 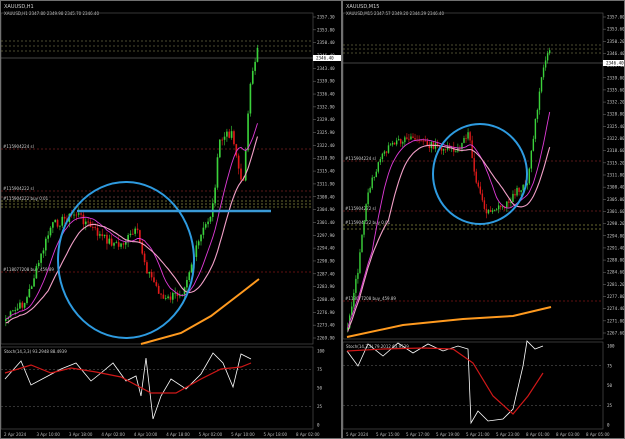 I want to click on price-label: 2350.20, so click(x=616, y=41).